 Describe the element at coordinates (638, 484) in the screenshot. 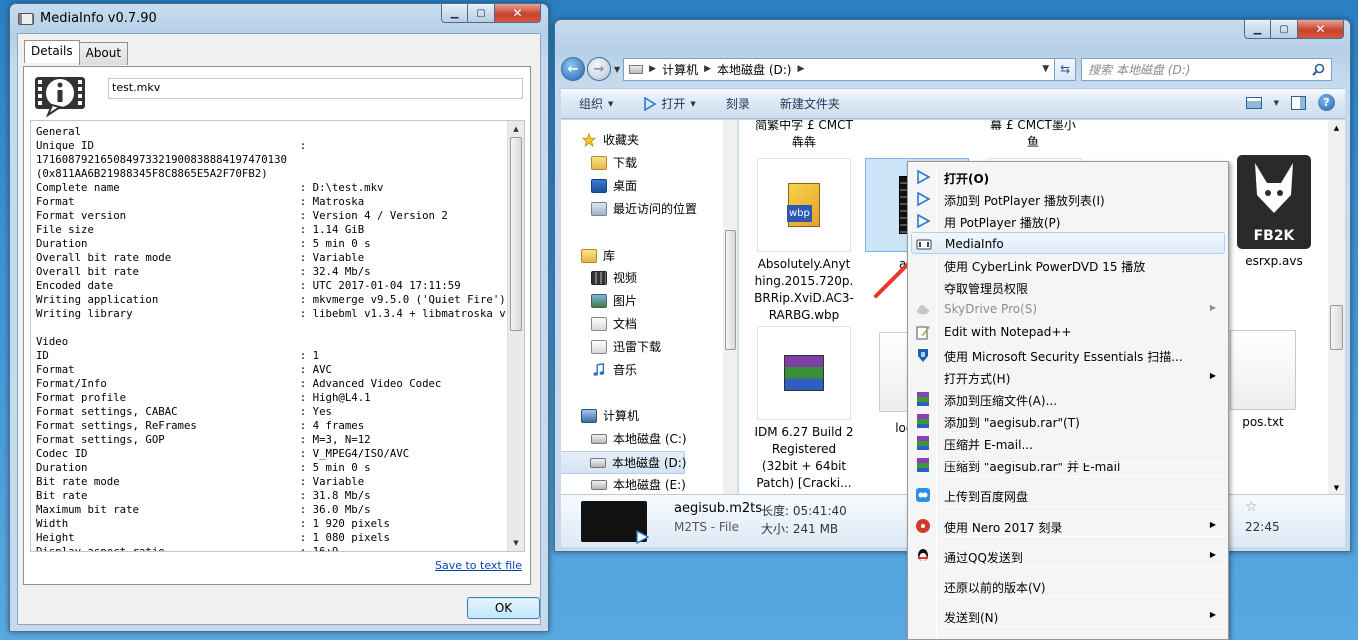

I see `nav-drive-e: 本地磁盘 (E:)` at that location.